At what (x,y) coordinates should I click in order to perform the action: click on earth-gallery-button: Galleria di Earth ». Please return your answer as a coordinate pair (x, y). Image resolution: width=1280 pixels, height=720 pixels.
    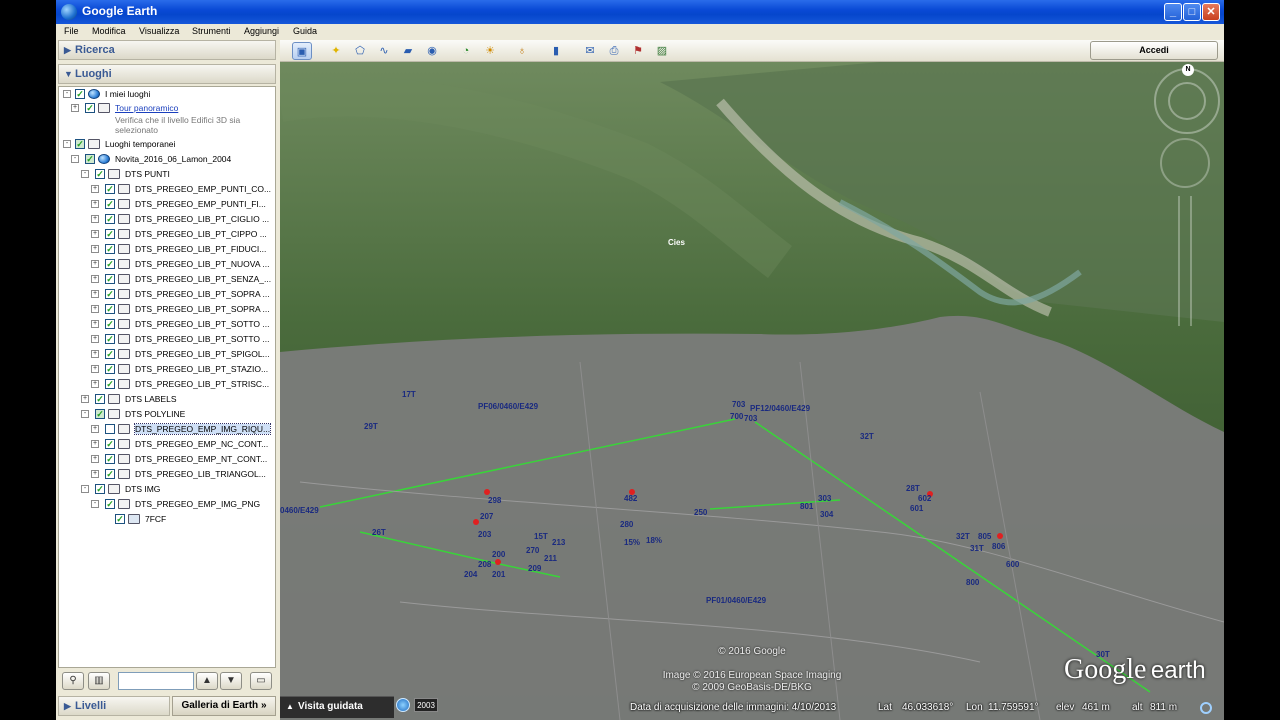
    Looking at the image, I should click on (224, 706).